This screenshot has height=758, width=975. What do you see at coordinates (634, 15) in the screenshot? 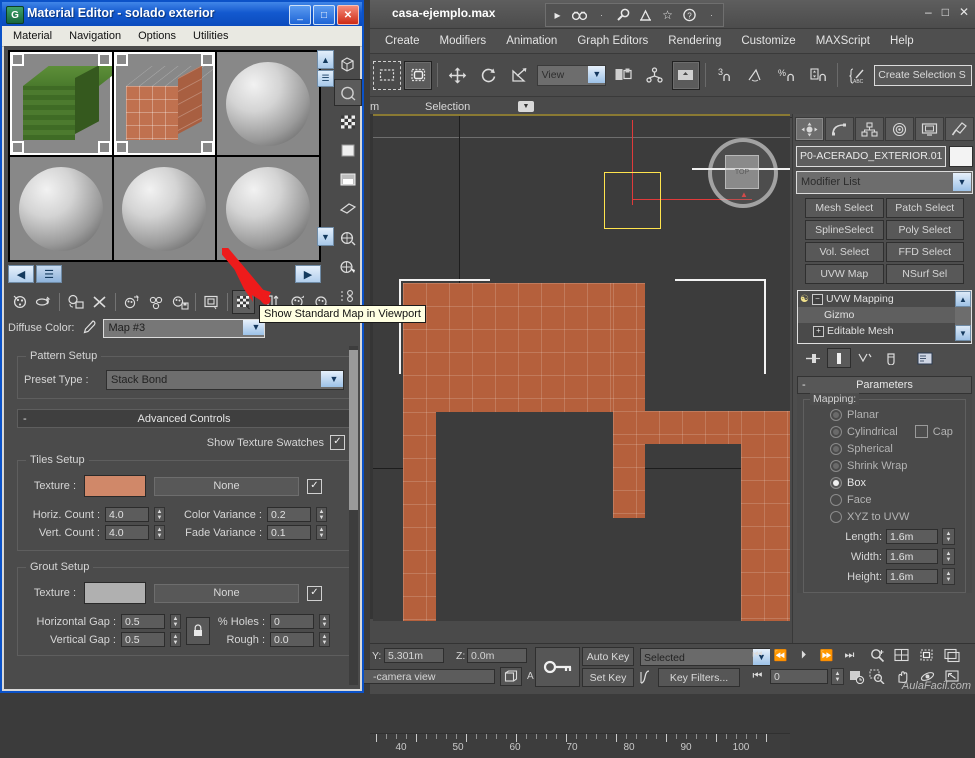
I see `quick-access-toolbar: ▸ · ☆ ? ·` at bounding box center [634, 15].